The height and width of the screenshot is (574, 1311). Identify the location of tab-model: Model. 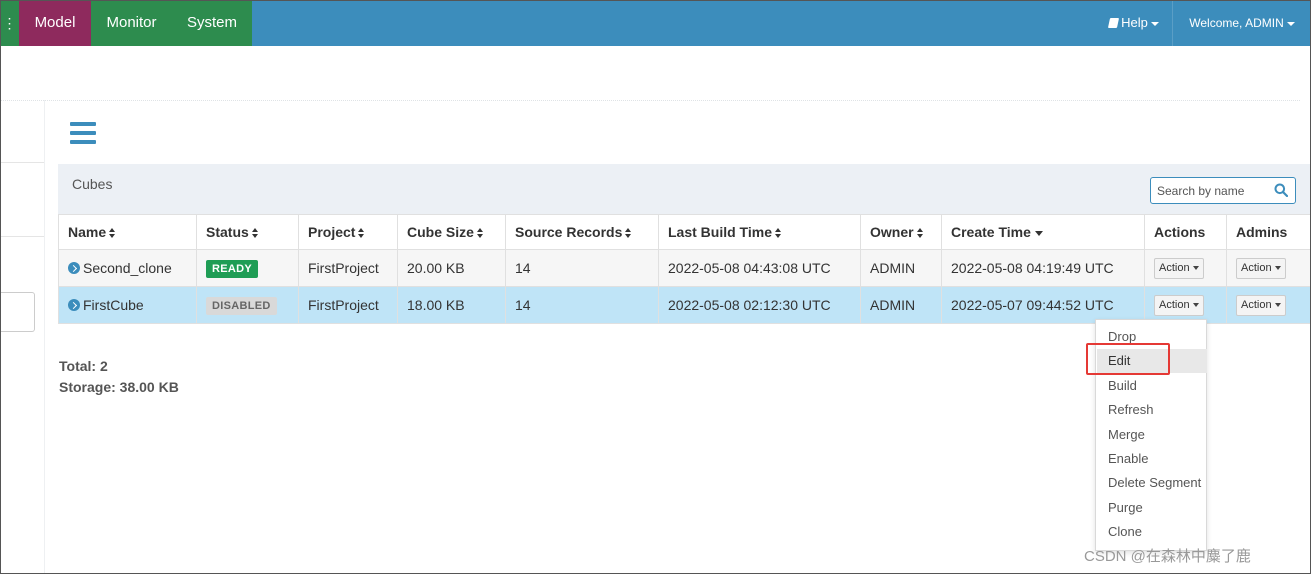
(55, 23).